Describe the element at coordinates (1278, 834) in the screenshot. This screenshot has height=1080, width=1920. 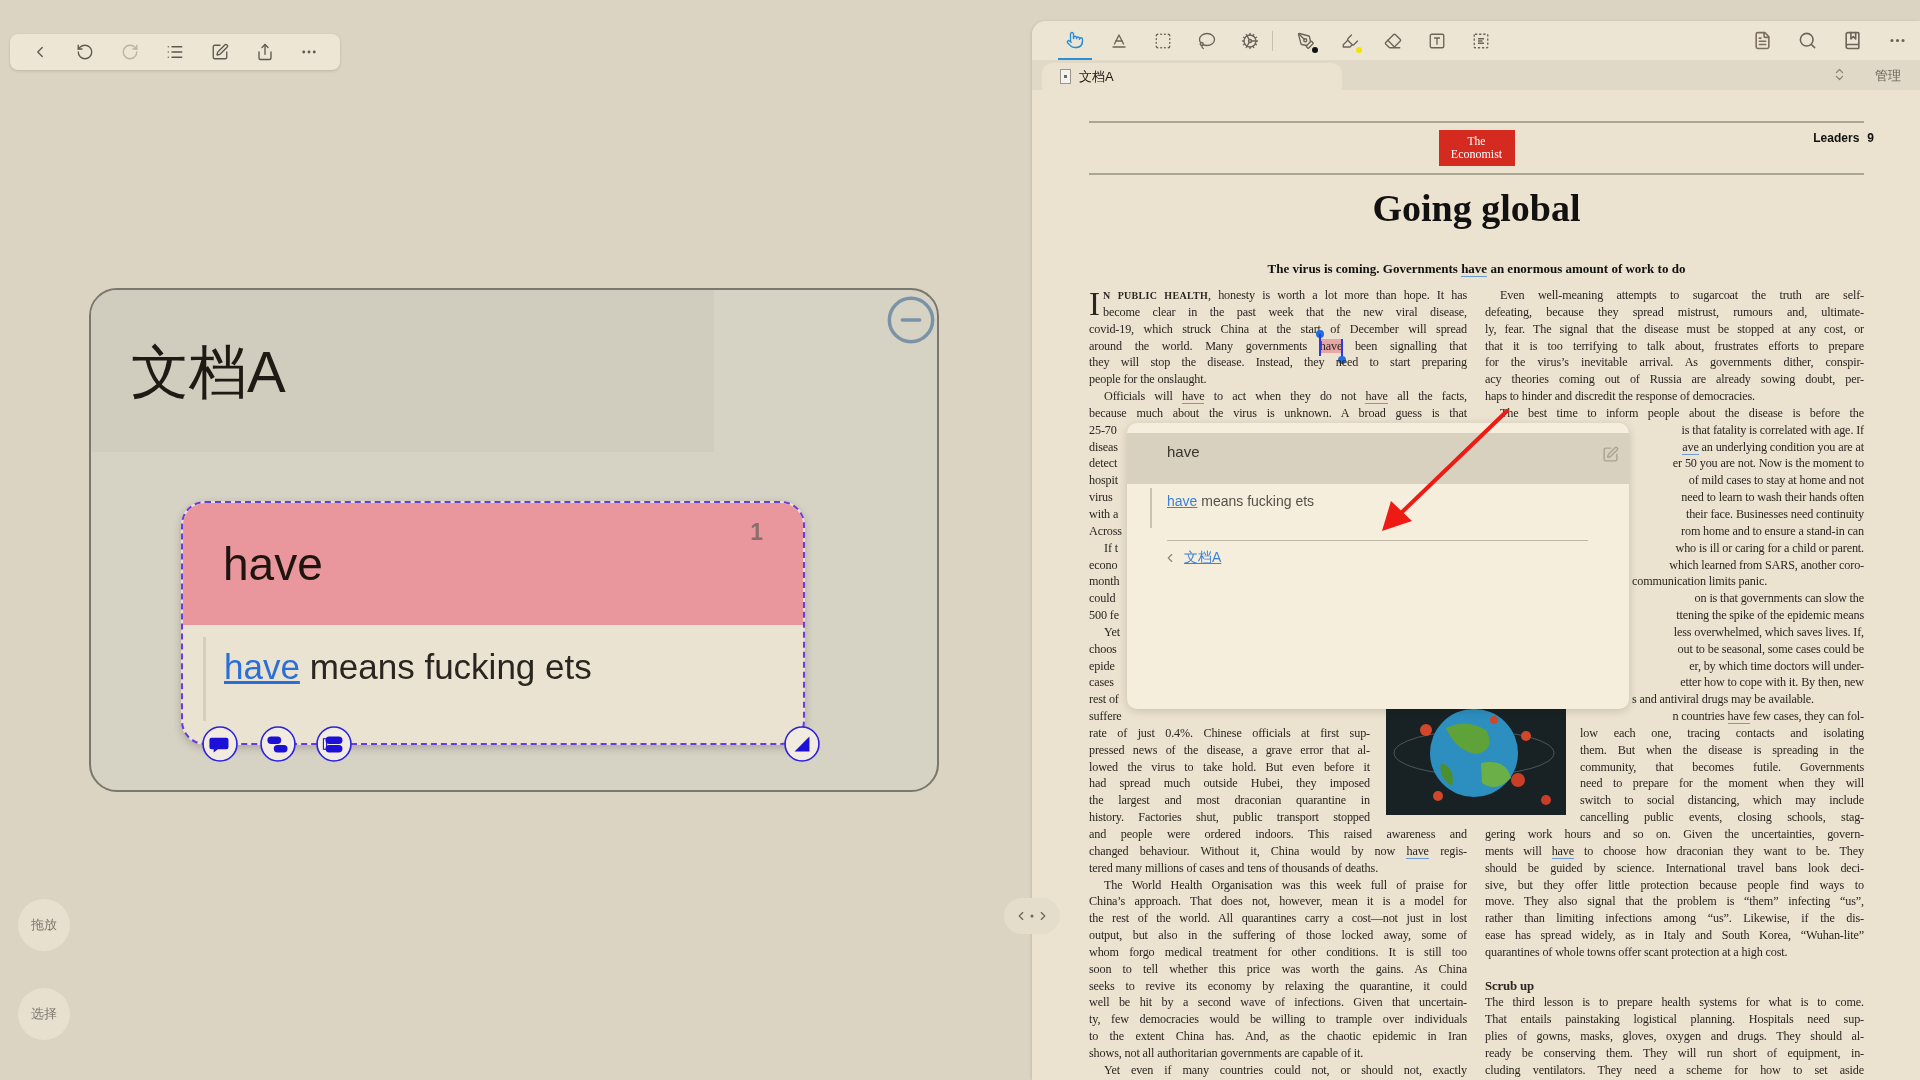
I see `text-line: and people were ordered indoors. This raised awareness and` at that location.